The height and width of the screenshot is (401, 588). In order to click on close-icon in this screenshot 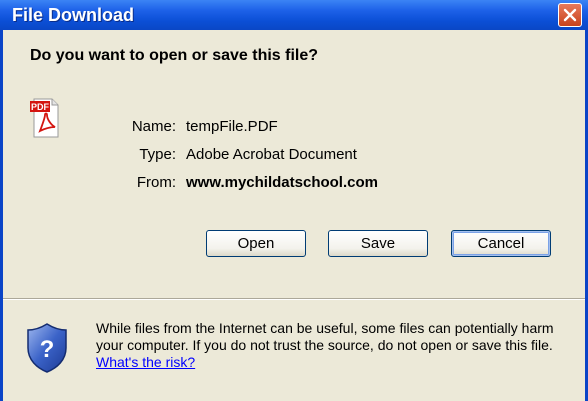, I will do `click(570, 15)`.